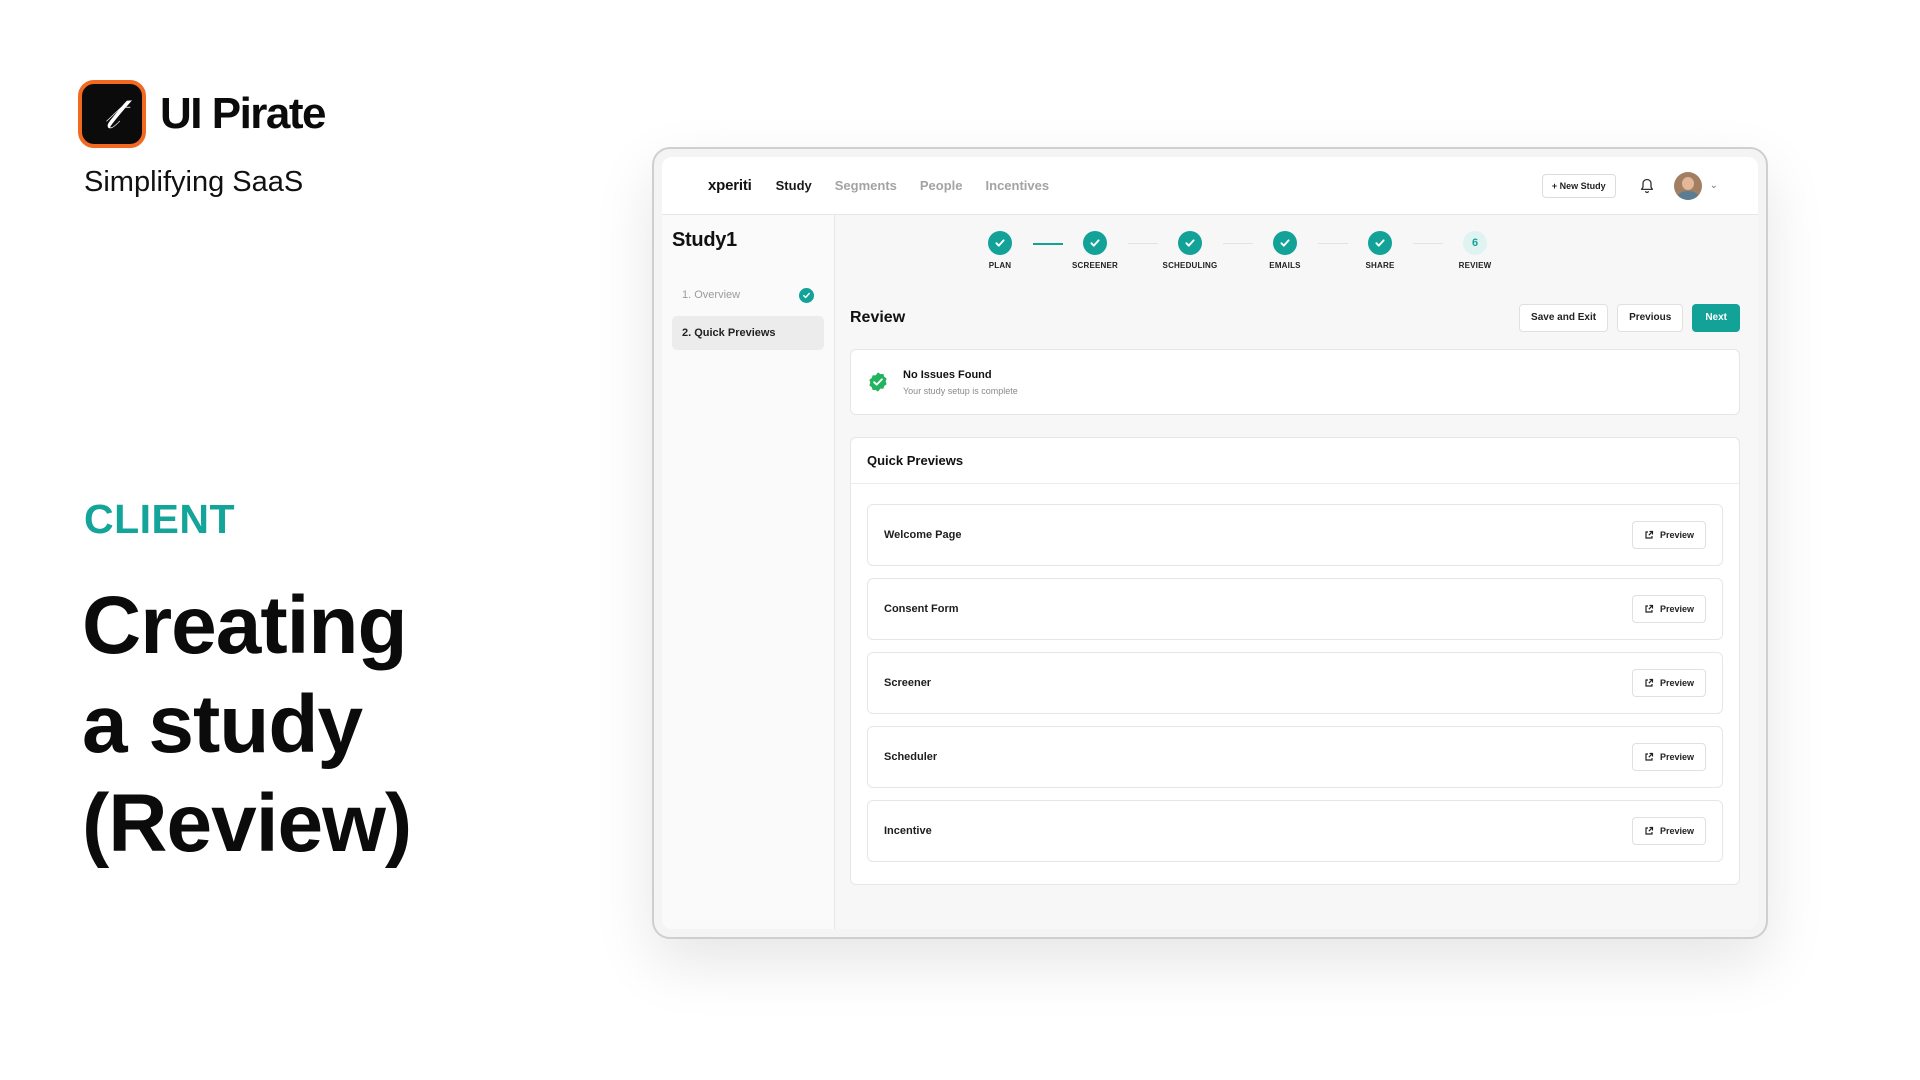 The width and height of the screenshot is (1920, 1080). Describe the element at coordinates (1380, 265) in the screenshot. I see `step-label: SHARE` at that location.